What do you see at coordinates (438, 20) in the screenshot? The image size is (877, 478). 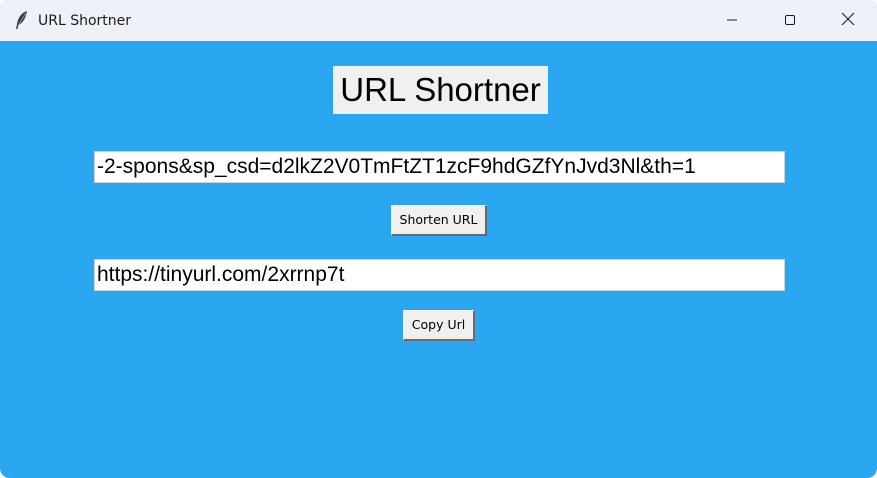 I see `title-bar: URL Shortner` at bounding box center [438, 20].